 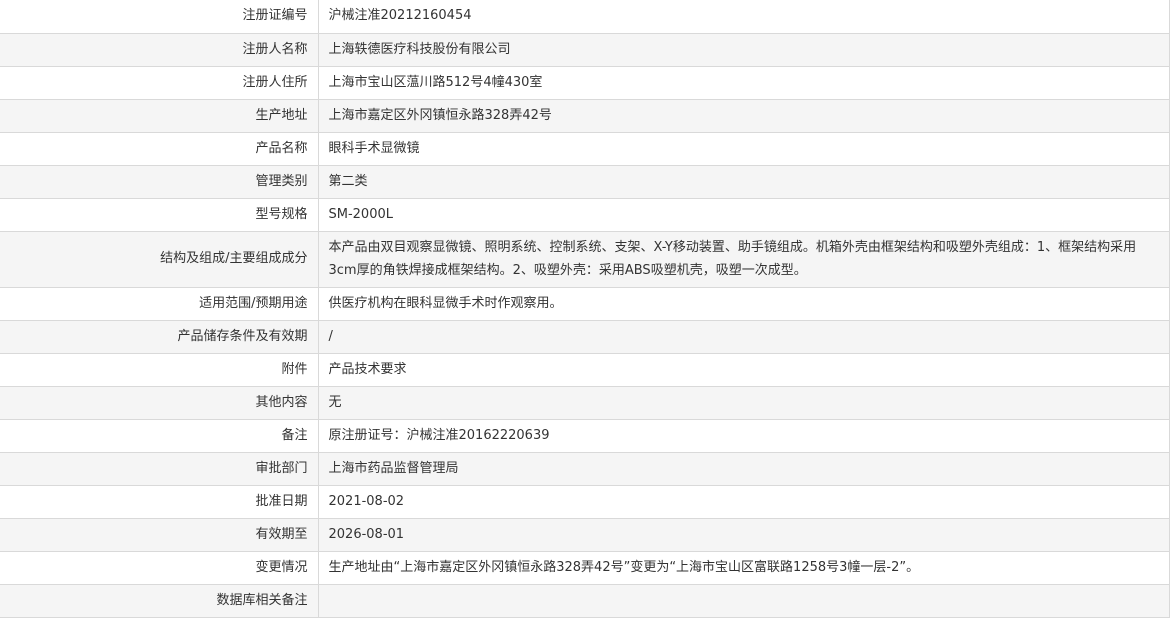 What do you see at coordinates (159, 182) in the screenshot?
I see `field-label: 管理类别` at bounding box center [159, 182].